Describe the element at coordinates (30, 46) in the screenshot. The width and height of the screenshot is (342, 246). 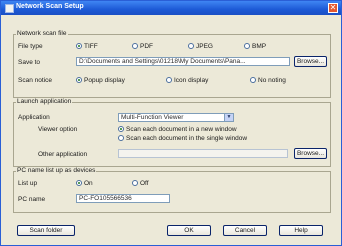
I see `file-type-label: File type` at that location.